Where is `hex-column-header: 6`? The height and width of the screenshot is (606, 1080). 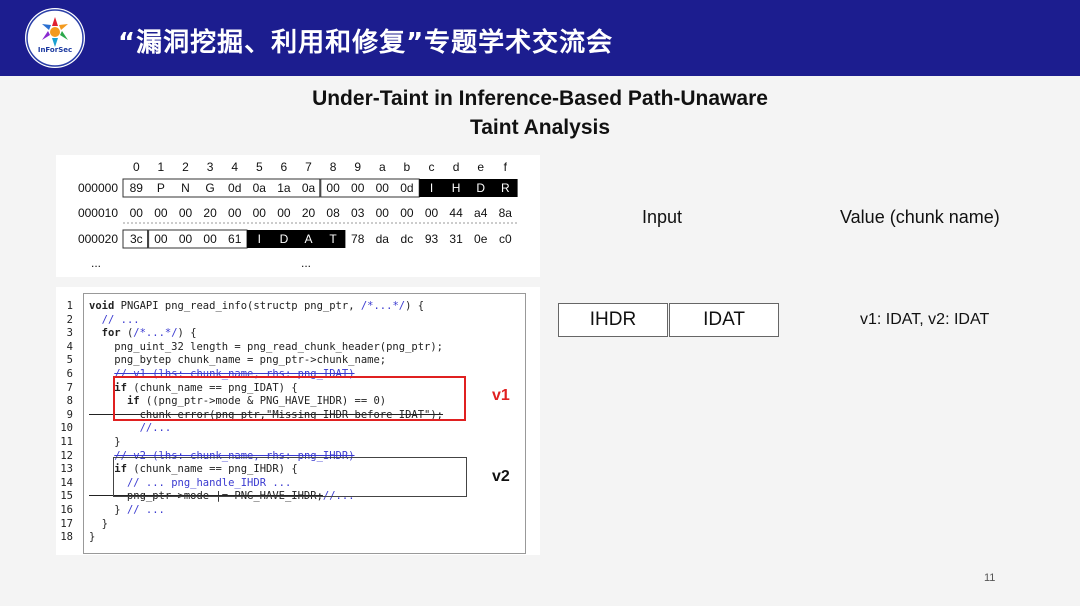
hex-column-header: 6 is located at coordinates (284, 167).